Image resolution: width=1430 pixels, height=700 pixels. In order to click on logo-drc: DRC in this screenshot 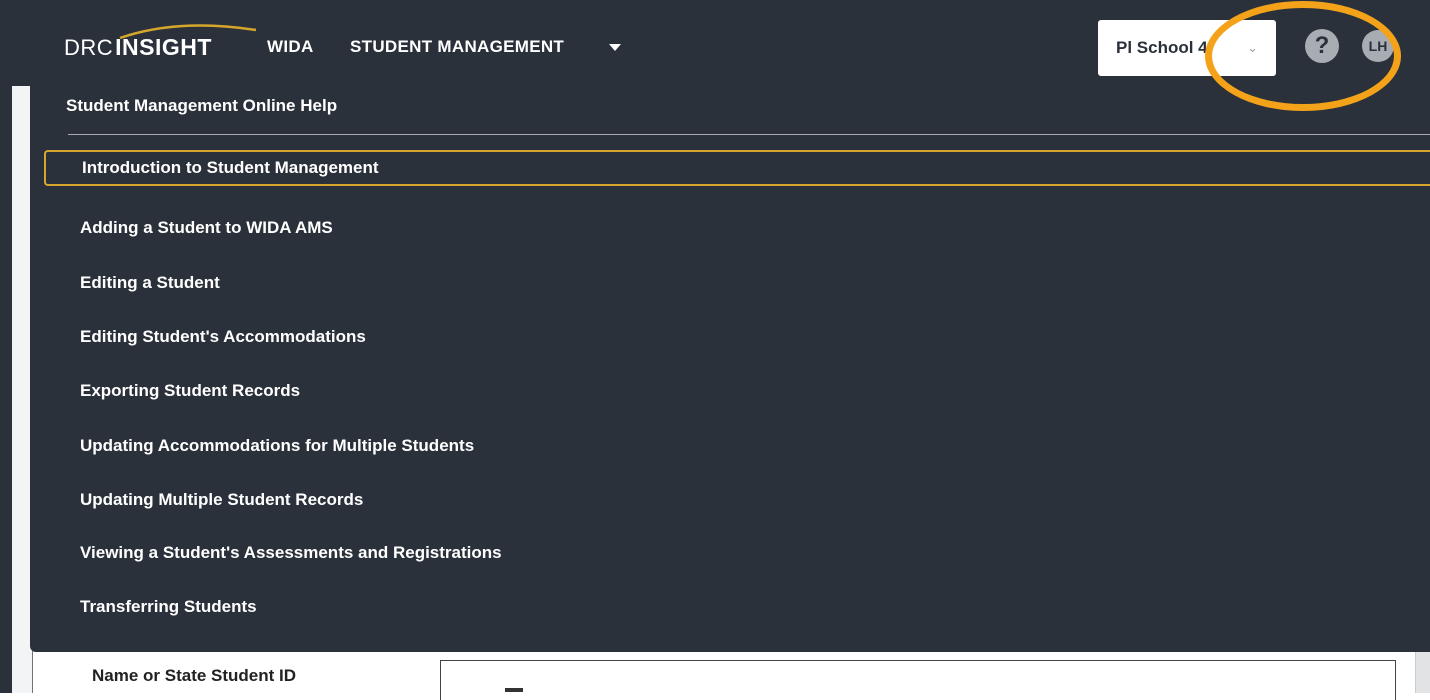, I will do `click(89, 47)`.